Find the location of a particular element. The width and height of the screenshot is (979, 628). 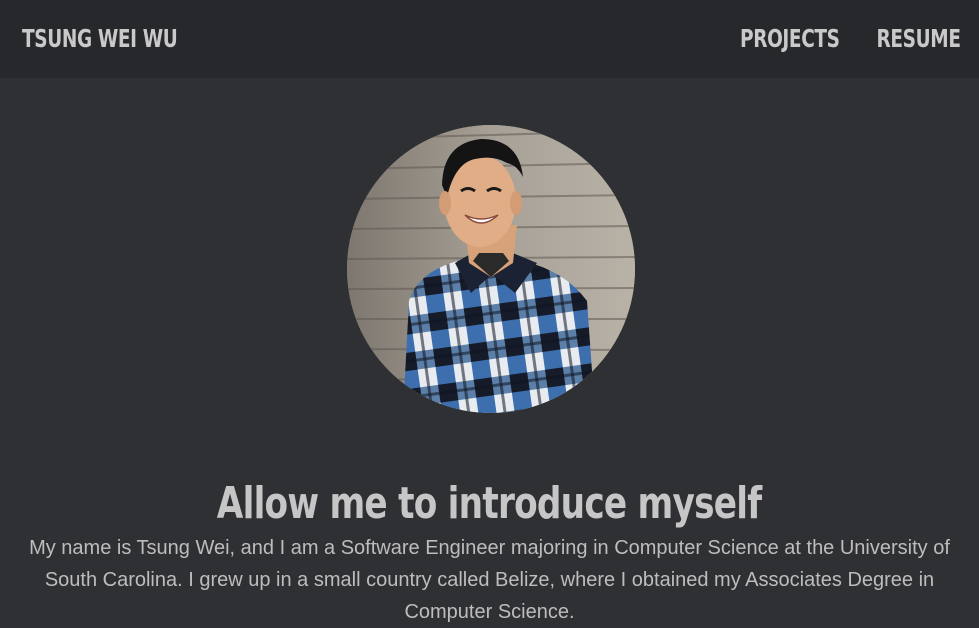

intro-heading: Allow me to introduce myself is located at coordinates (489, 504).